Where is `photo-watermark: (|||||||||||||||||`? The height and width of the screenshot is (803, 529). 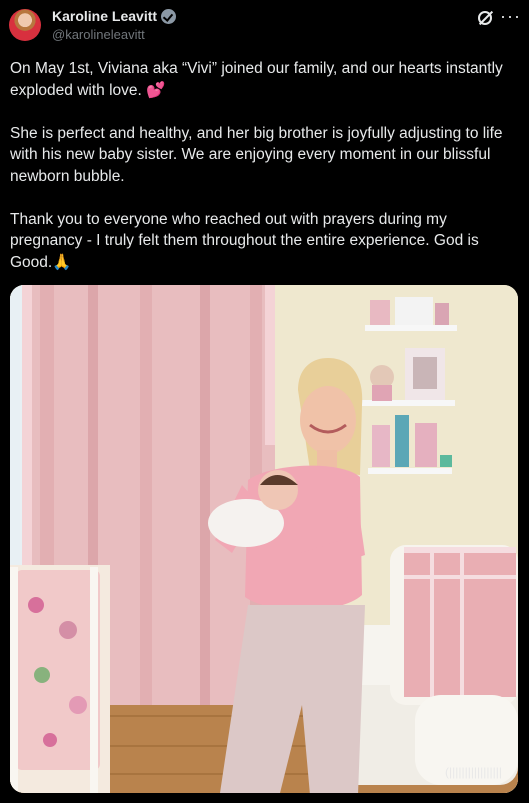
photo-watermark: (||||||||||||||||| is located at coordinates (473, 772).